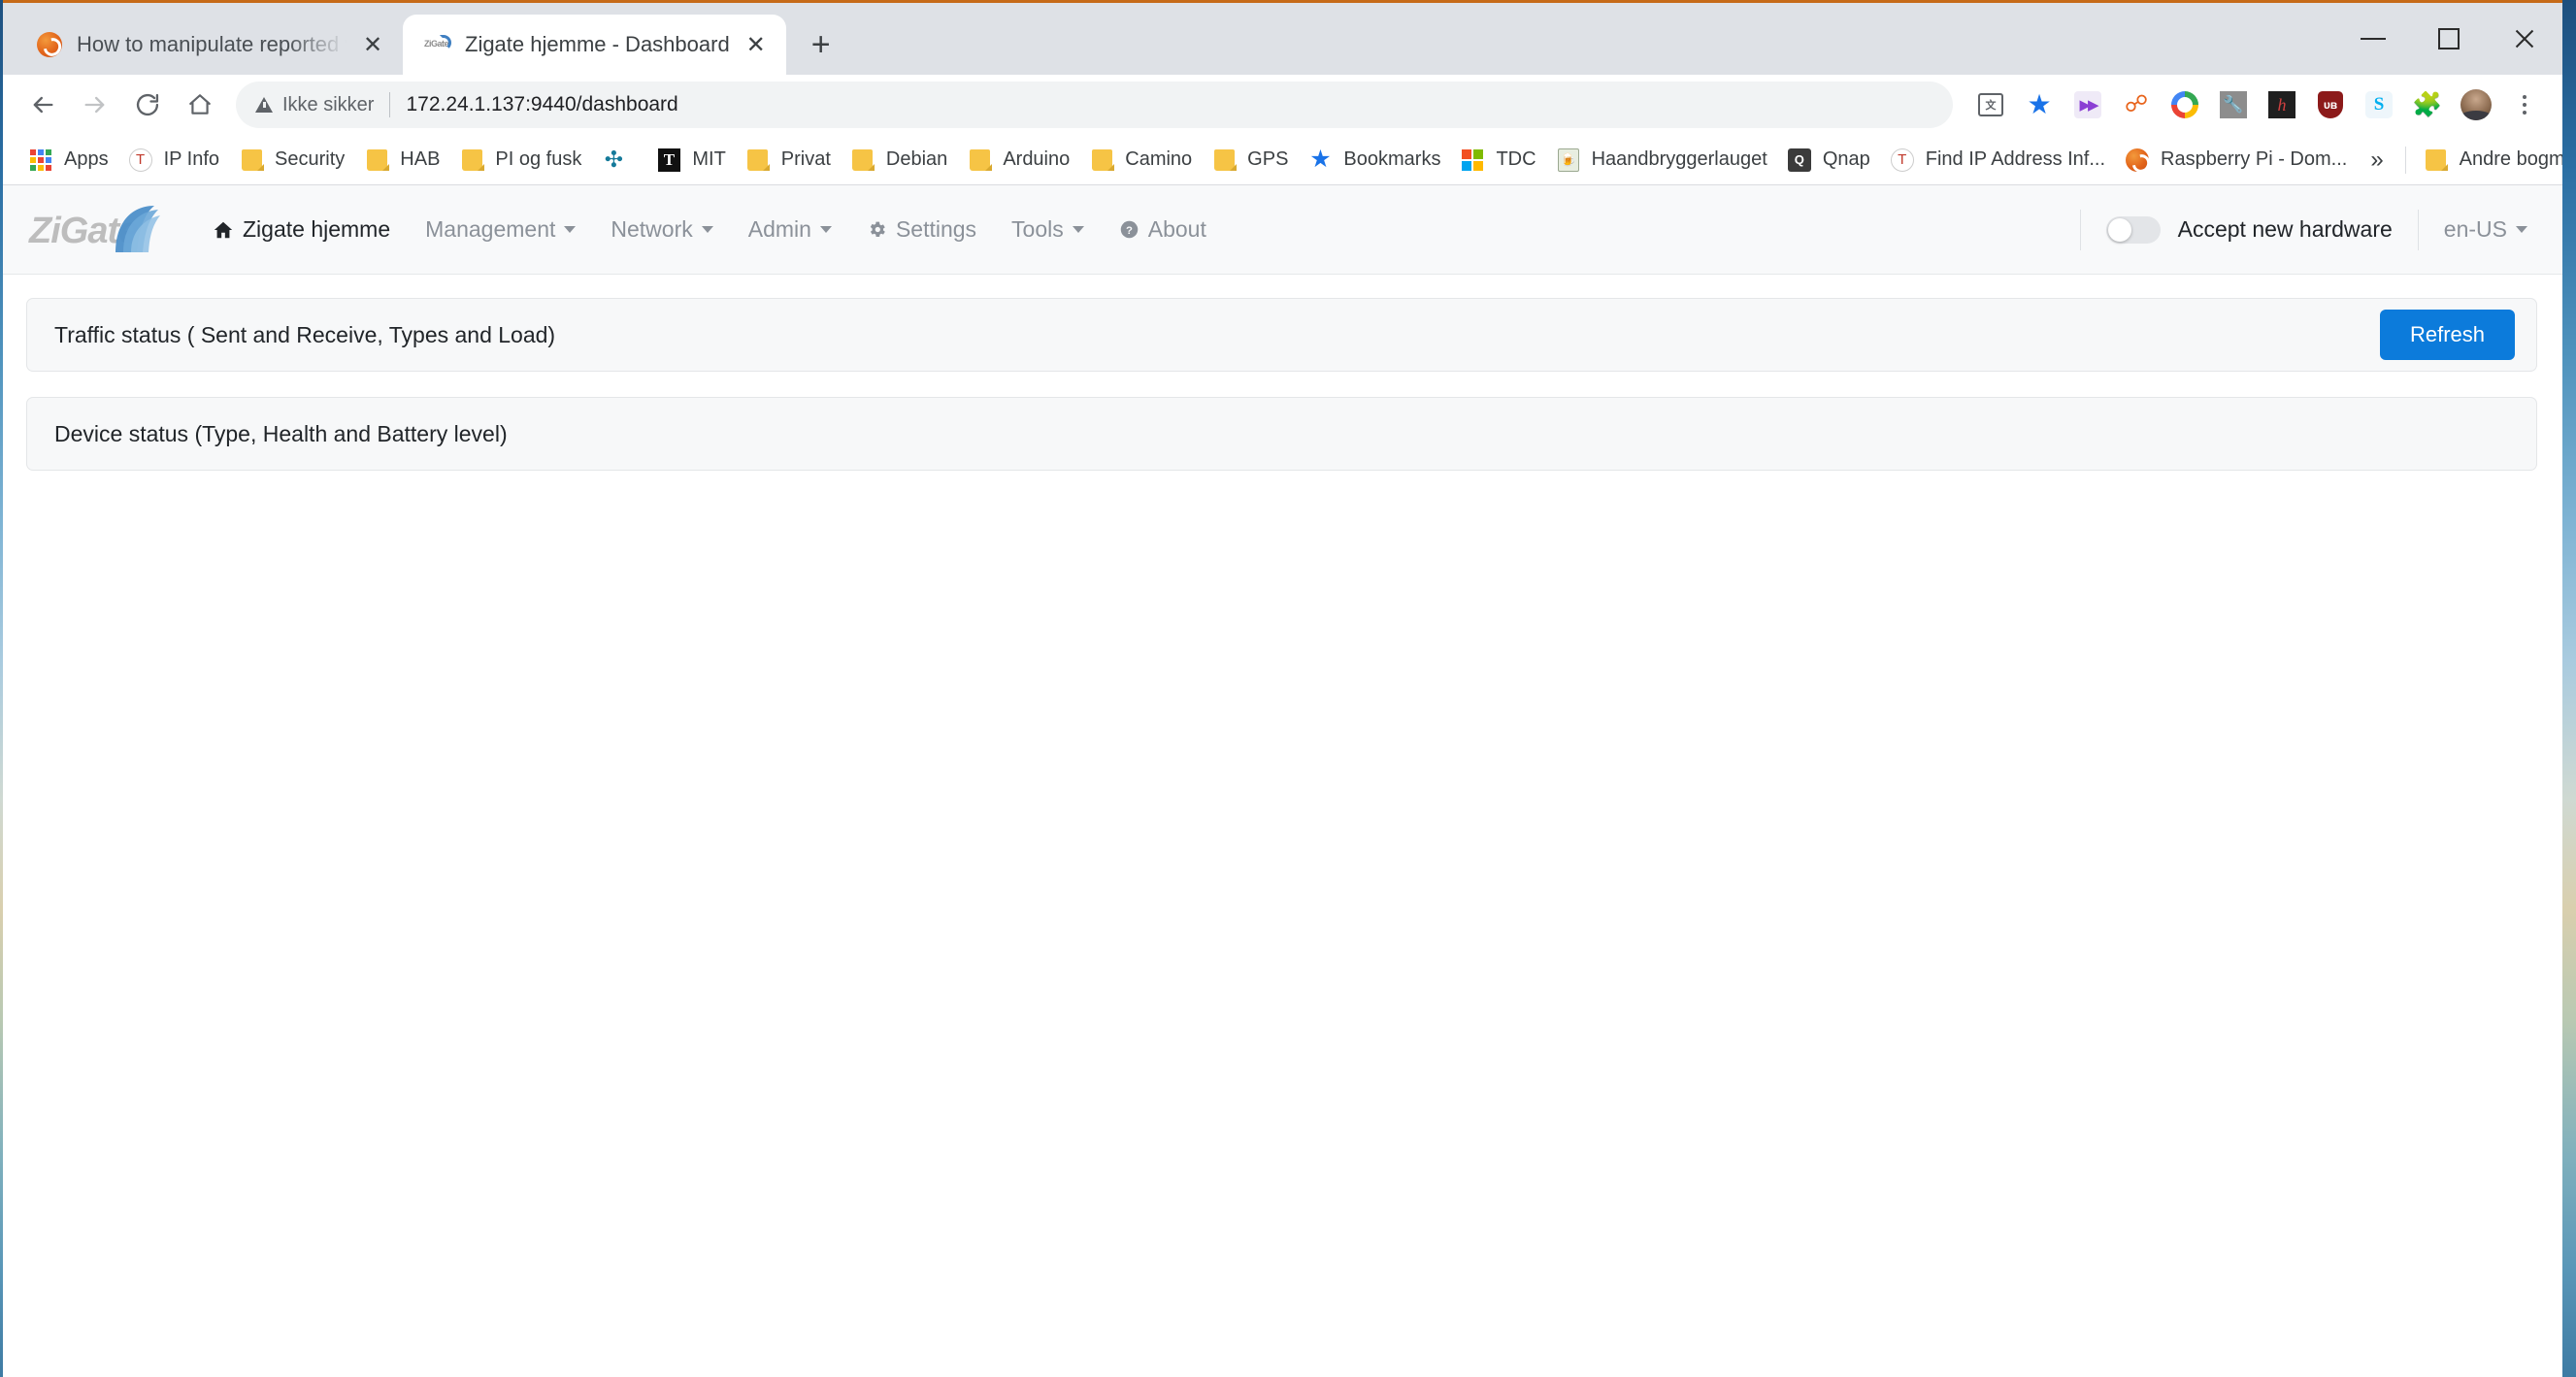 The height and width of the screenshot is (1377, 2576). I want to click on nav-item-settings: Settings, so click(921, 229).